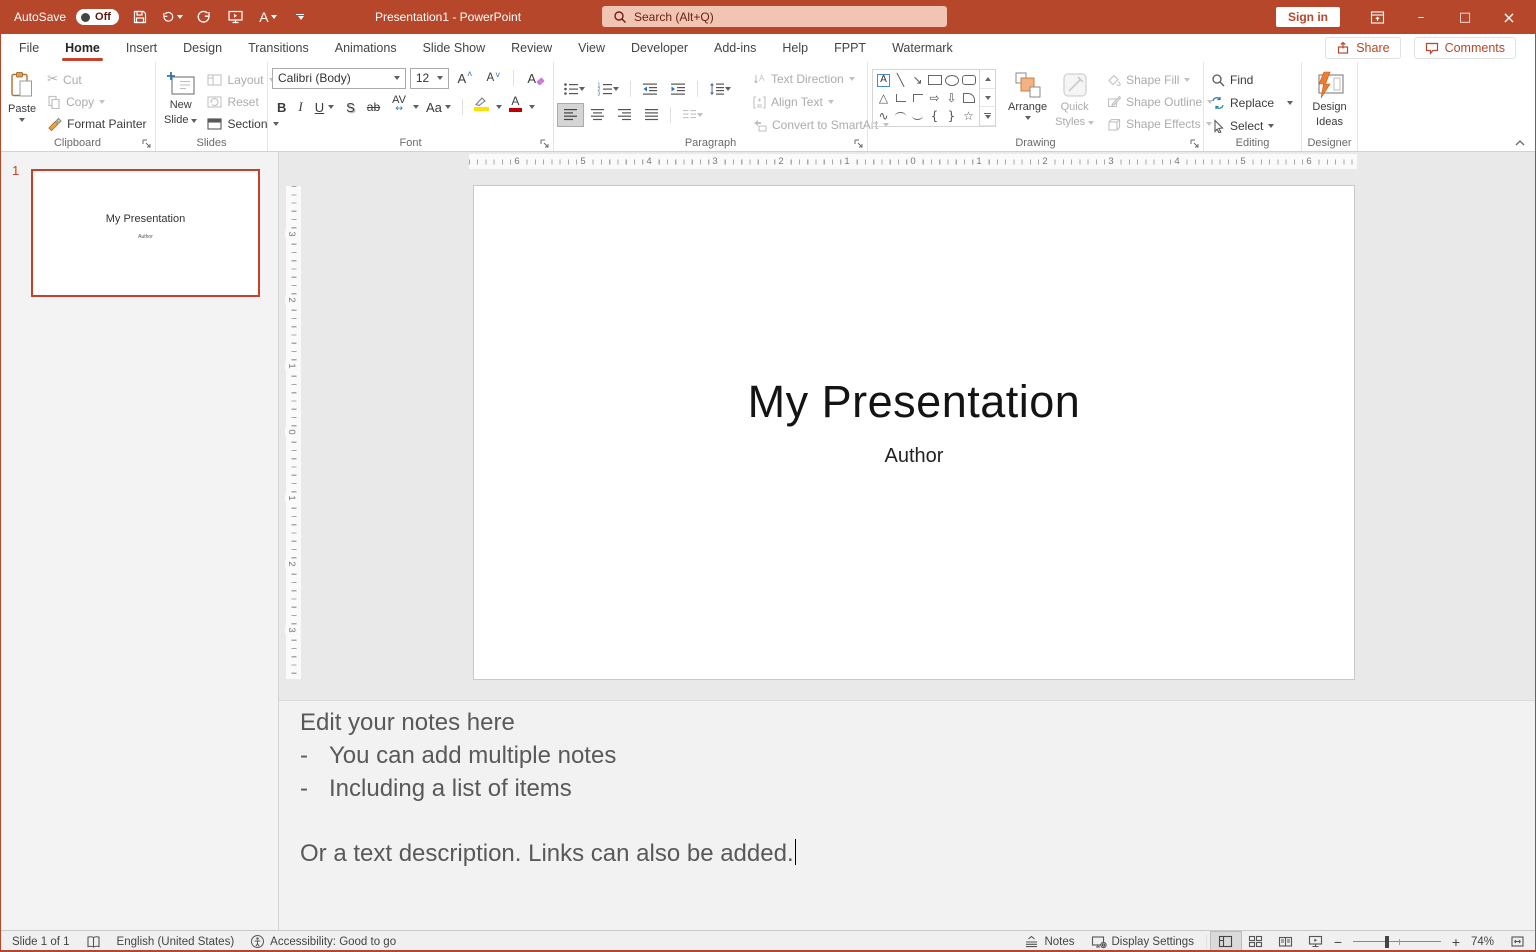  I want to click on paste-button: Paste, so click(22, 102).